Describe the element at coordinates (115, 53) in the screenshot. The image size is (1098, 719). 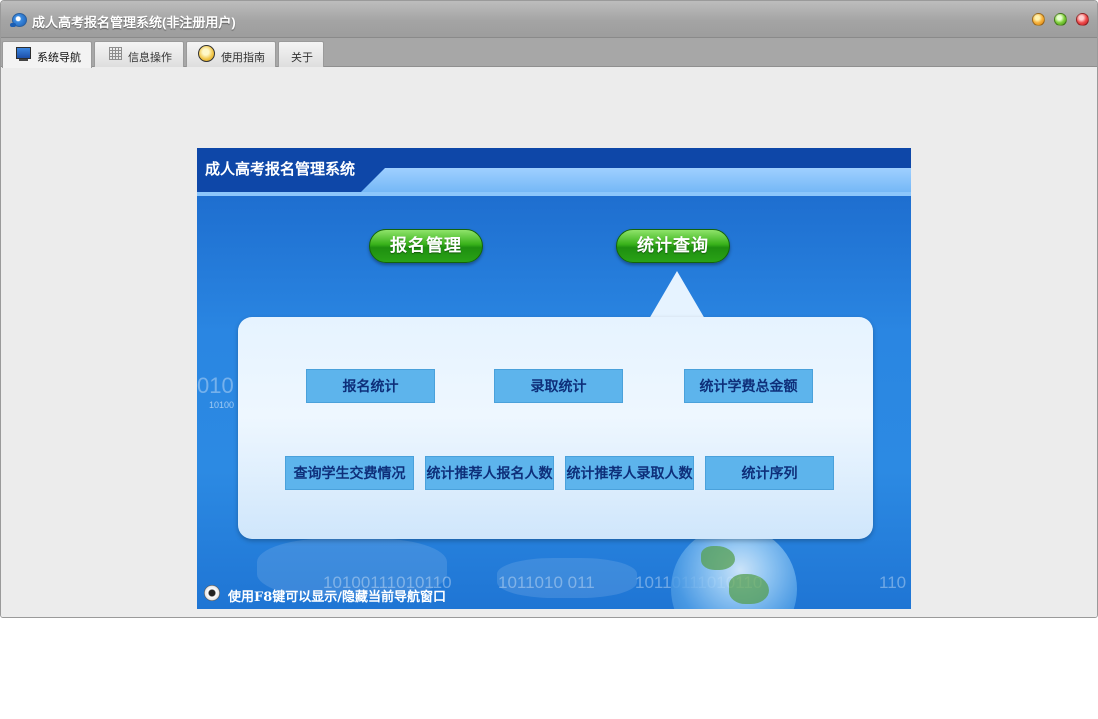
I see `grid-icon` at that location.